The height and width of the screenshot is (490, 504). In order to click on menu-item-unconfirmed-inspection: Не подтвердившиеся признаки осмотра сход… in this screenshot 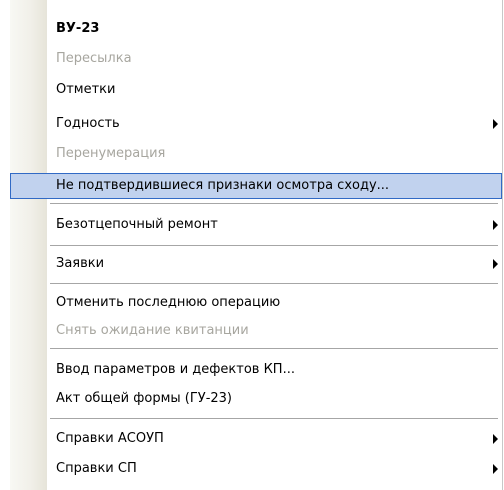, I will do `click(256, 186)`.